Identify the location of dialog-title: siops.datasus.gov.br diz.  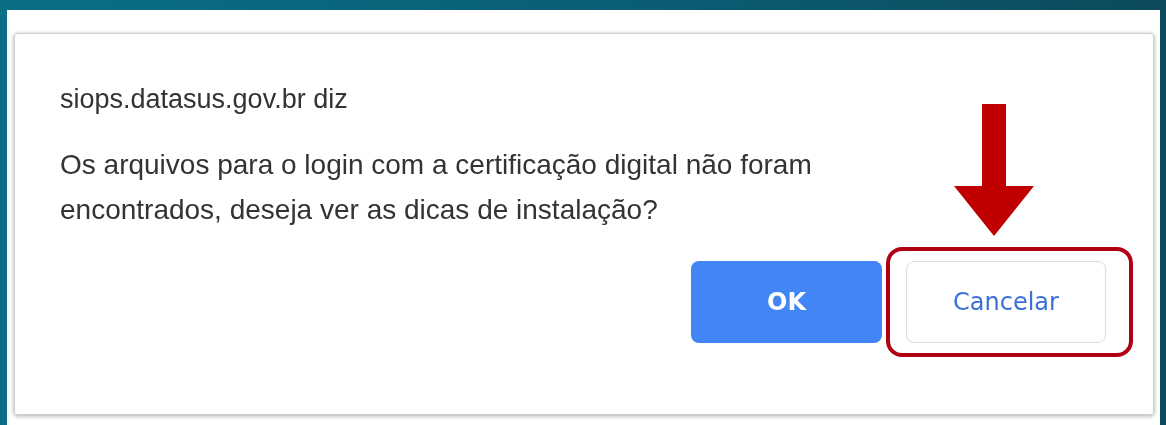
(204, 99).